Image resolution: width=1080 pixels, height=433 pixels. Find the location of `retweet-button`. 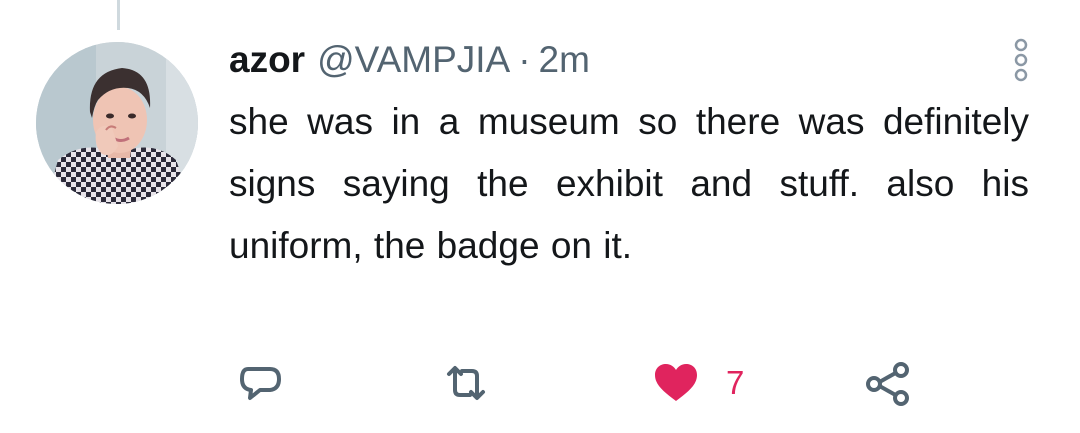

retweet-button is located at coordinates (466, 383).